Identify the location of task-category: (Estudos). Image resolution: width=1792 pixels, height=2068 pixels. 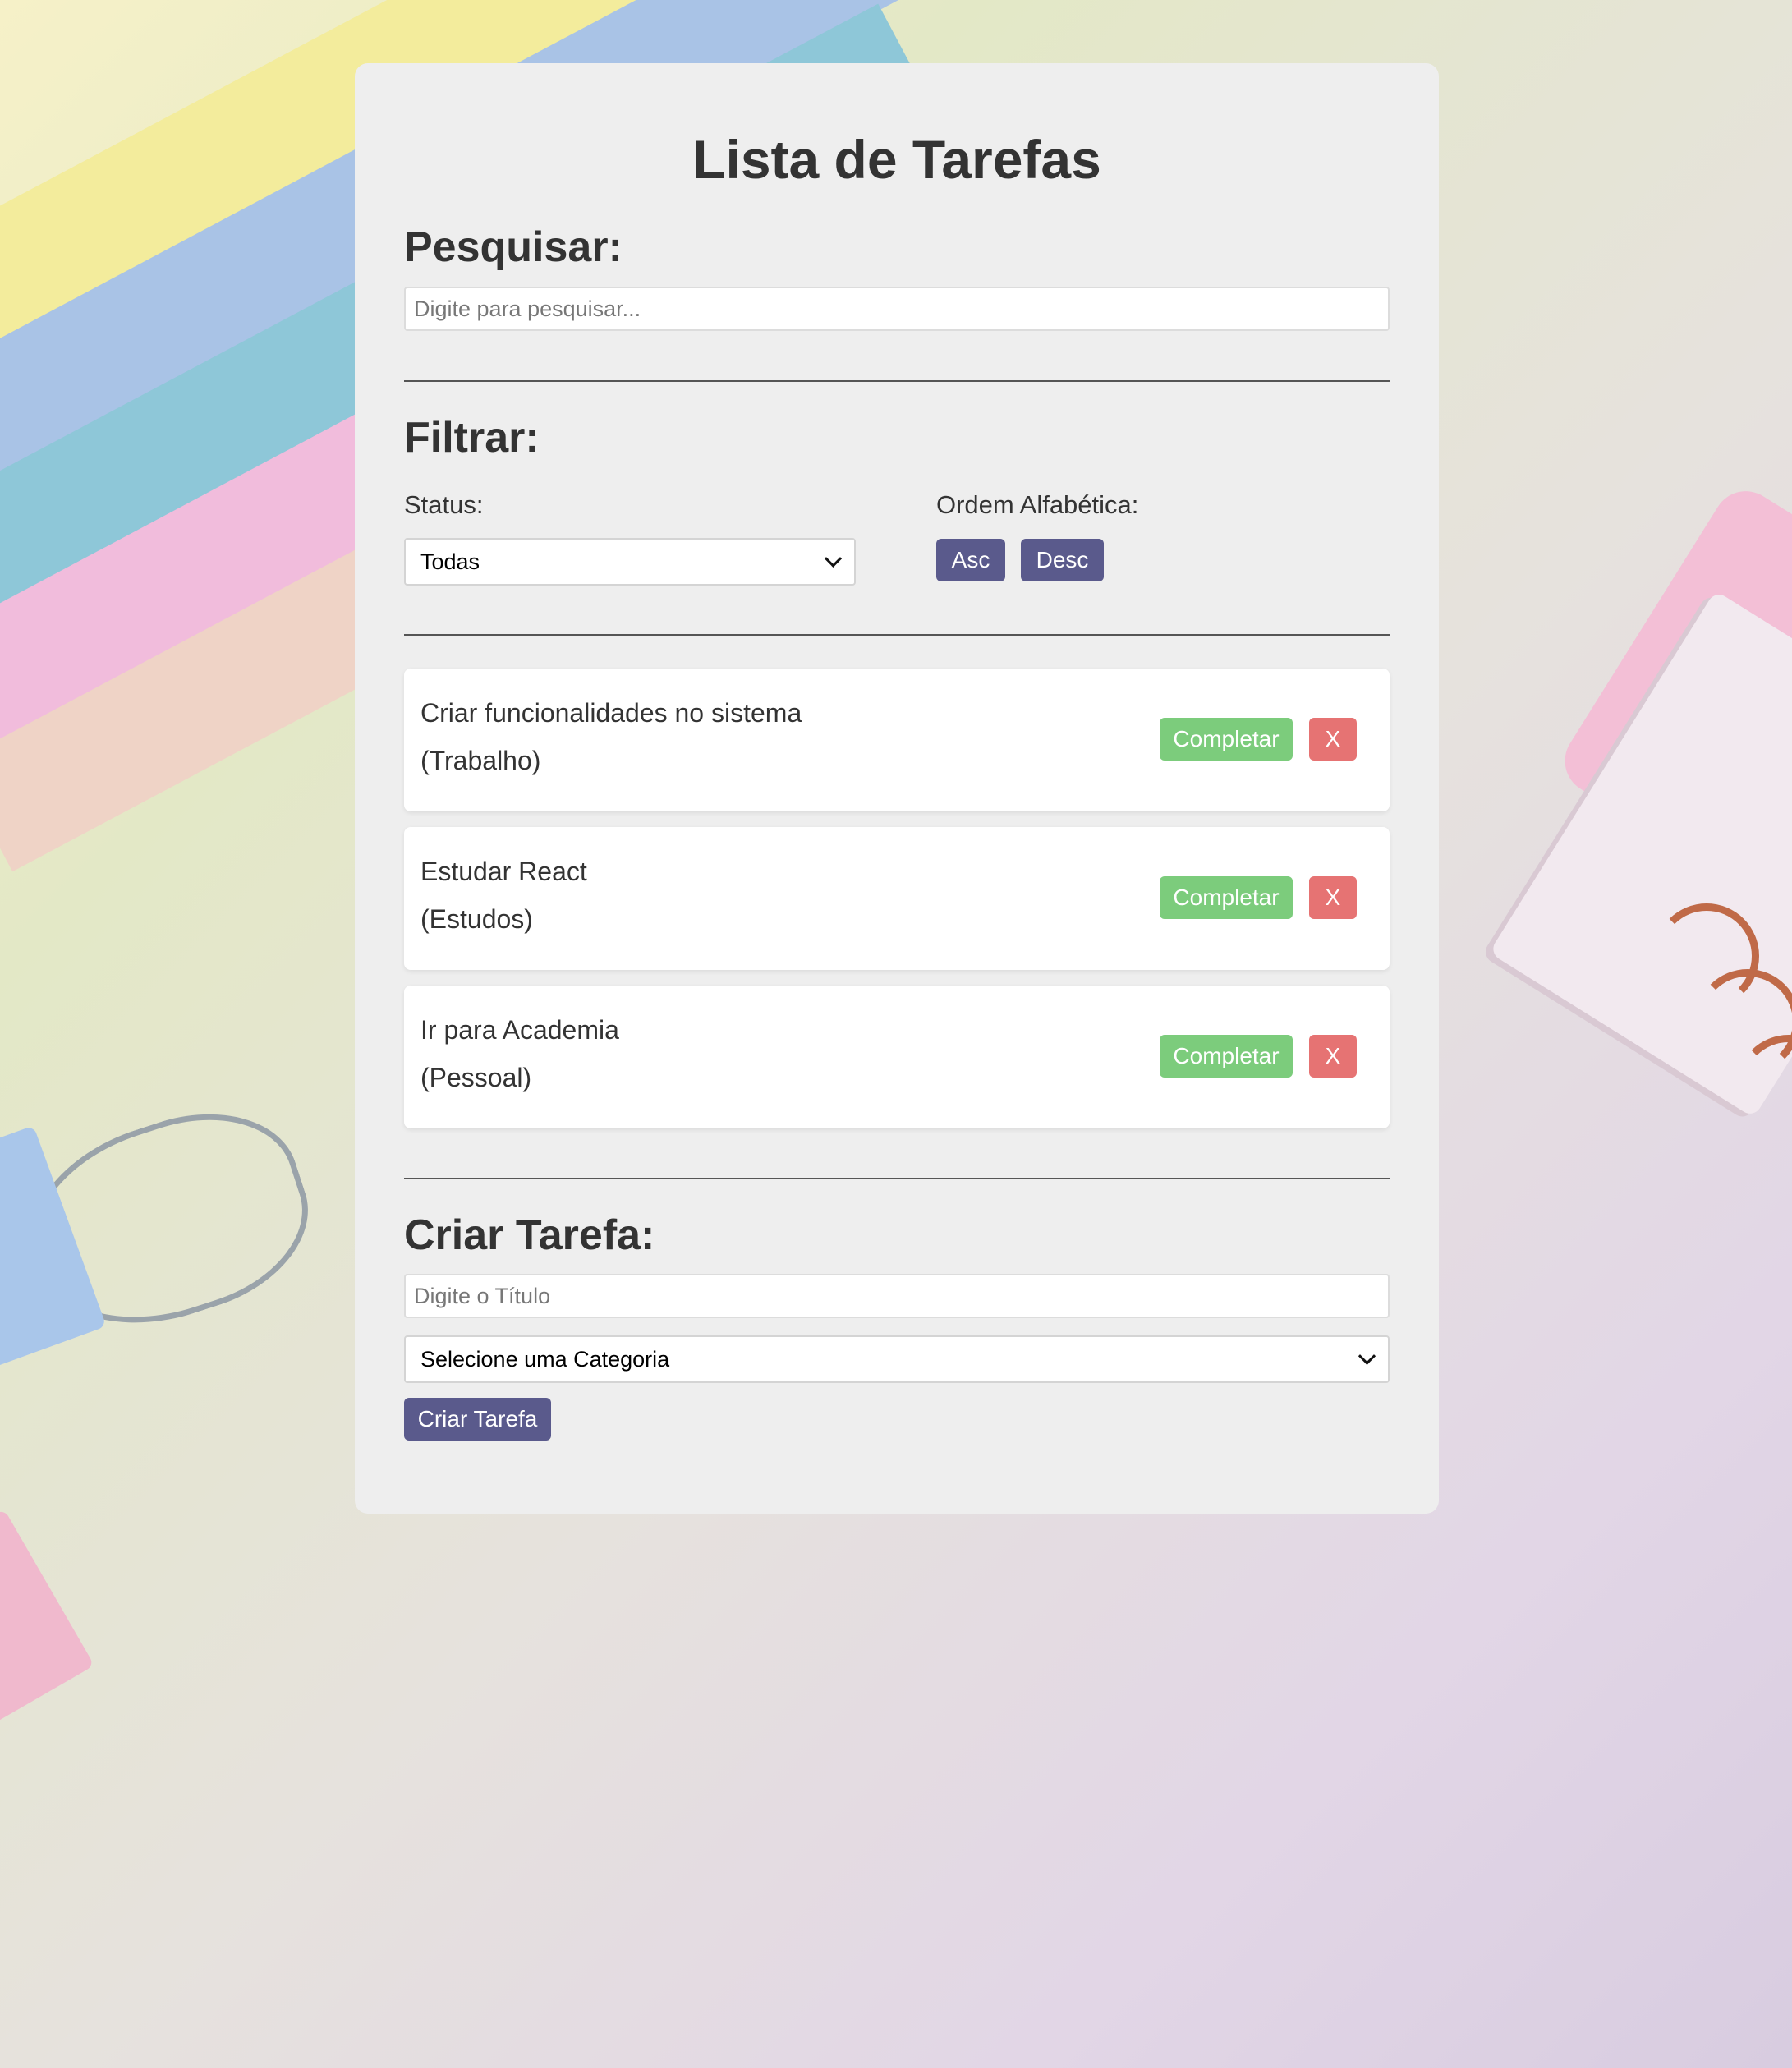
(477, 919).